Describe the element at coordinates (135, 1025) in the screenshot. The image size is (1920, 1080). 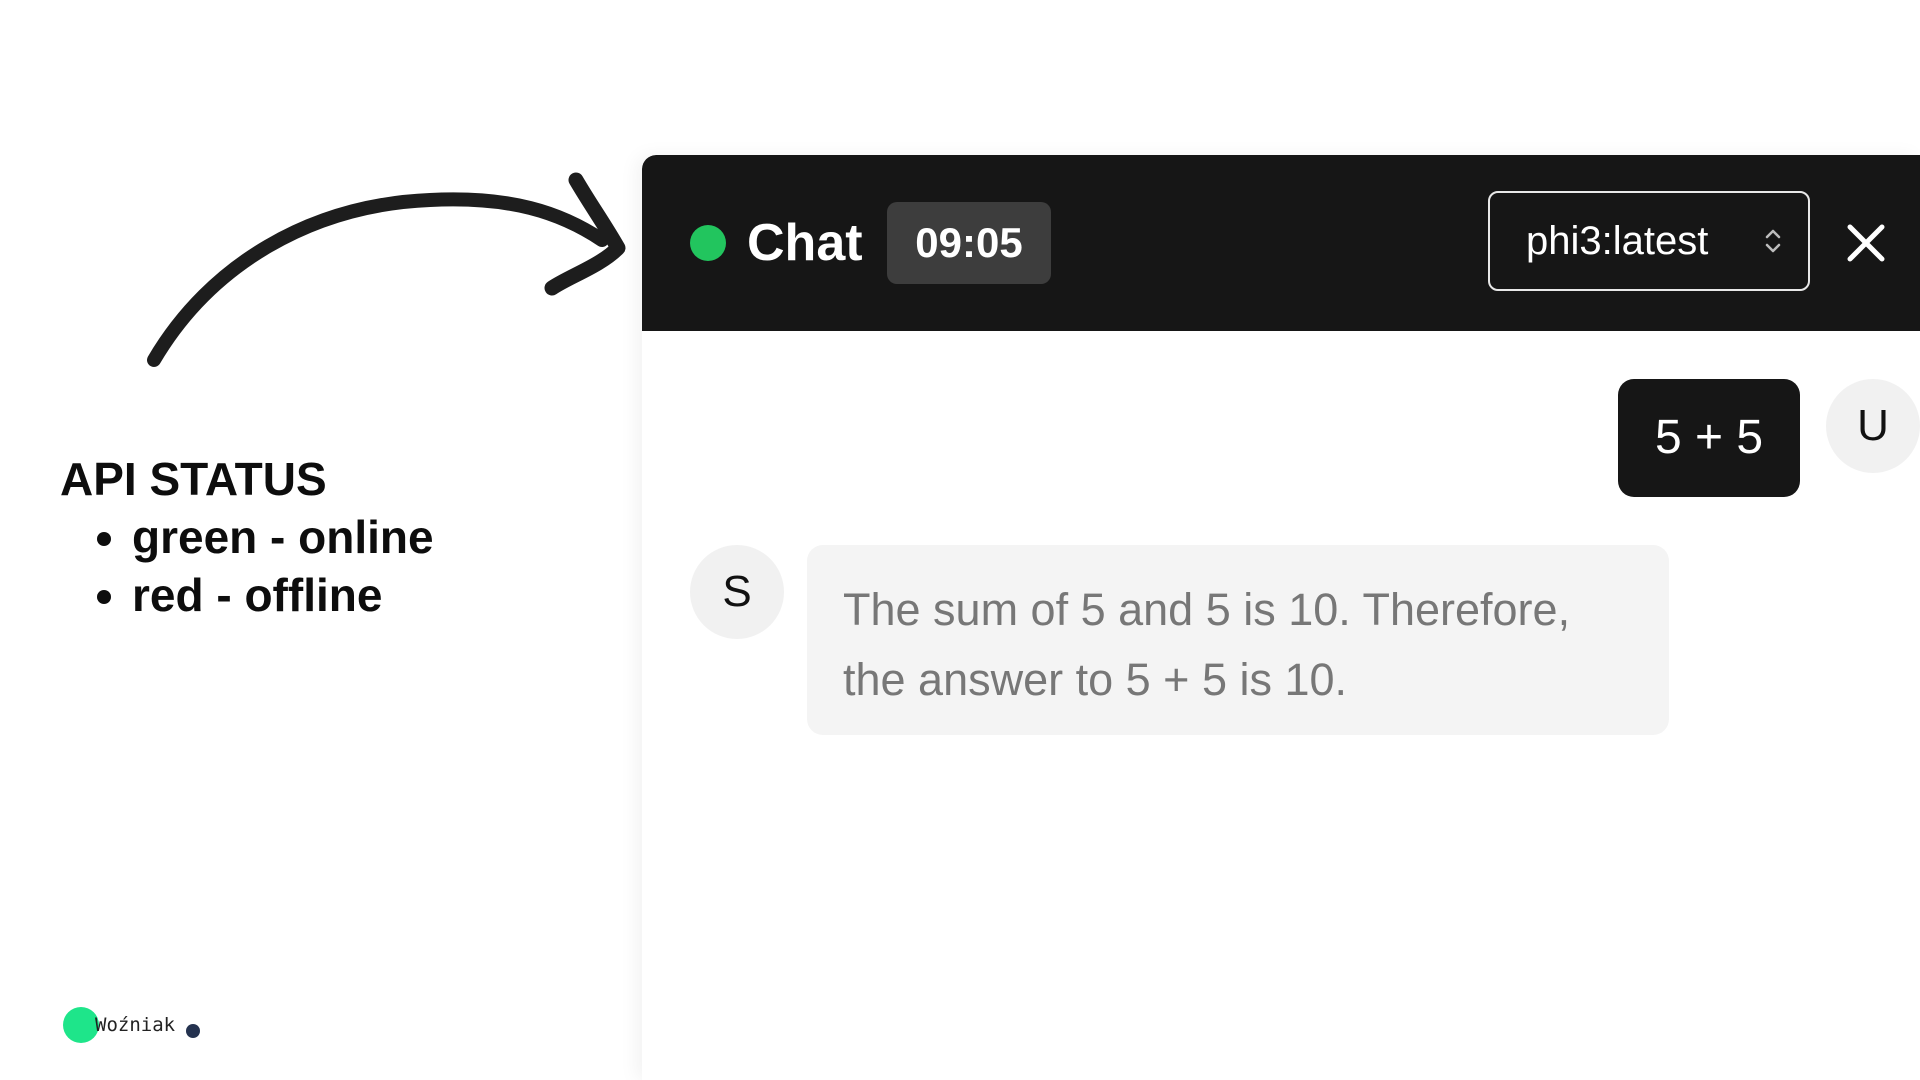
I see `brand-name: Woźniak` at that location.